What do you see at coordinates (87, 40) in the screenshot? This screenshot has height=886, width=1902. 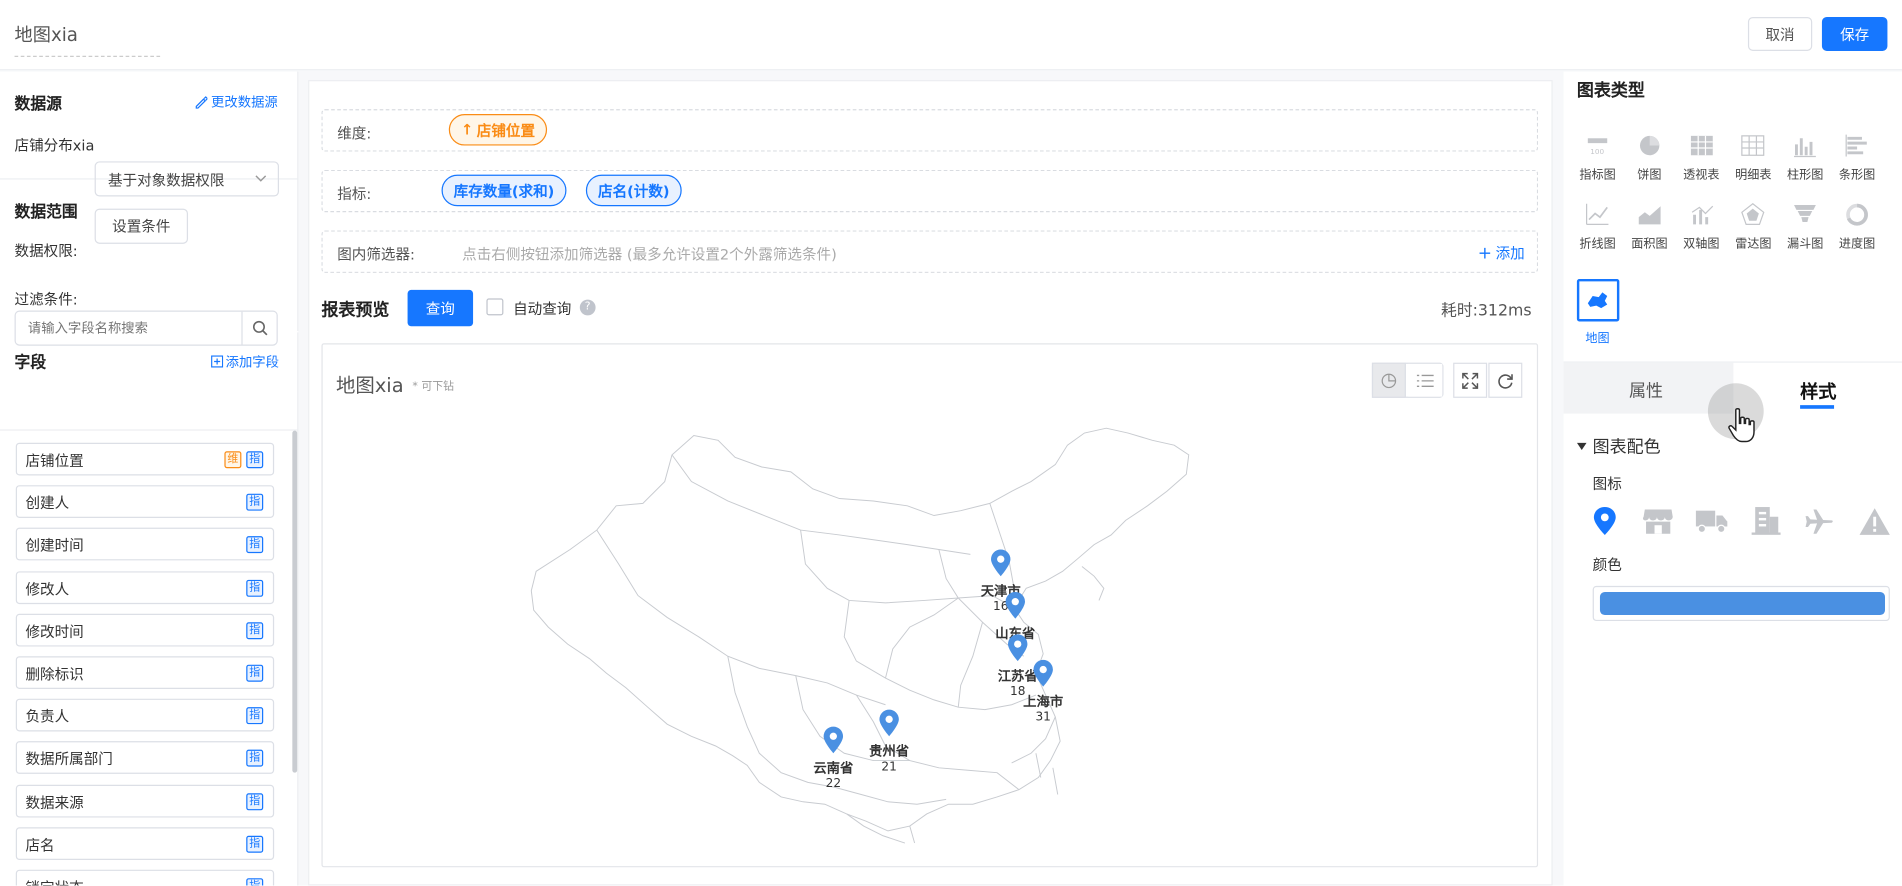 I see `report-title-input: 地图xia` at bounding box center [87, 40].